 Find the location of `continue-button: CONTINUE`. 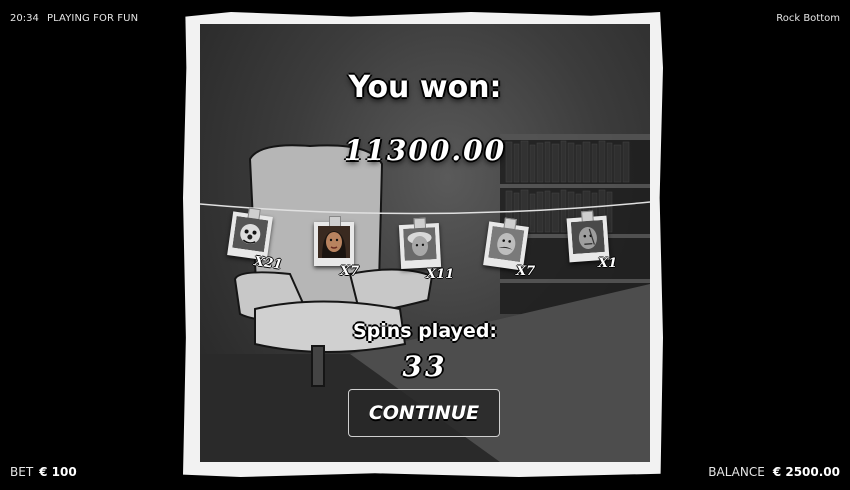

continue-button: CONTINUE is located at coordinates (424, 413).